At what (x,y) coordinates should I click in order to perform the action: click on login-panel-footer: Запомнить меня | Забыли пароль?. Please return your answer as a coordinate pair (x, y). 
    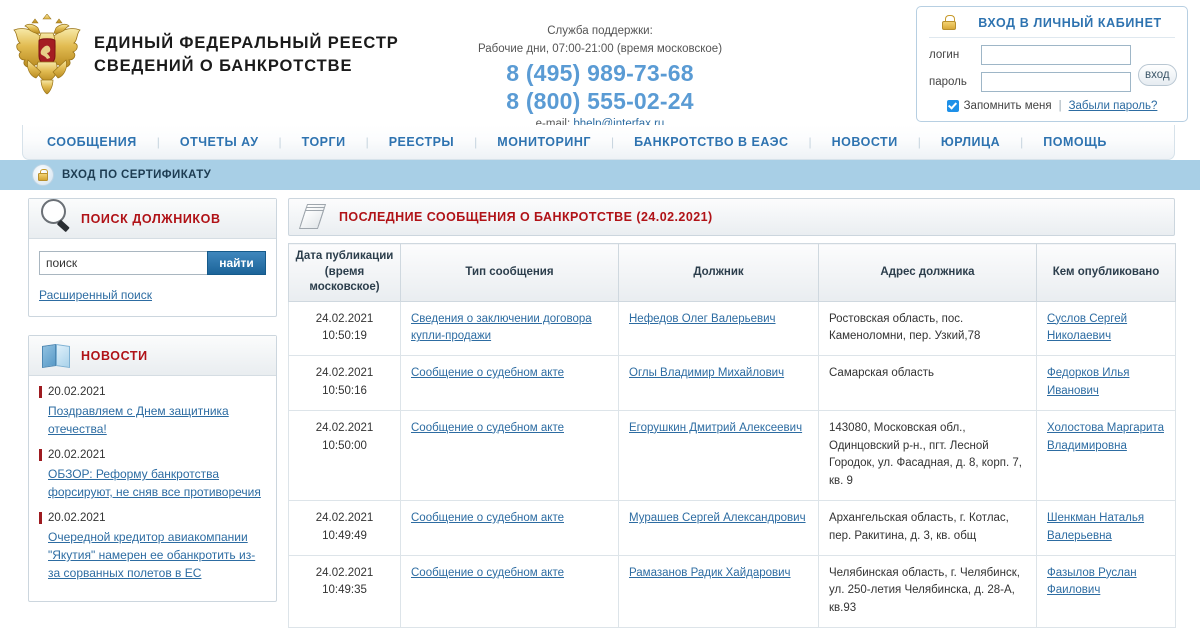
    Looking at the image, I should click on (1052, 106).